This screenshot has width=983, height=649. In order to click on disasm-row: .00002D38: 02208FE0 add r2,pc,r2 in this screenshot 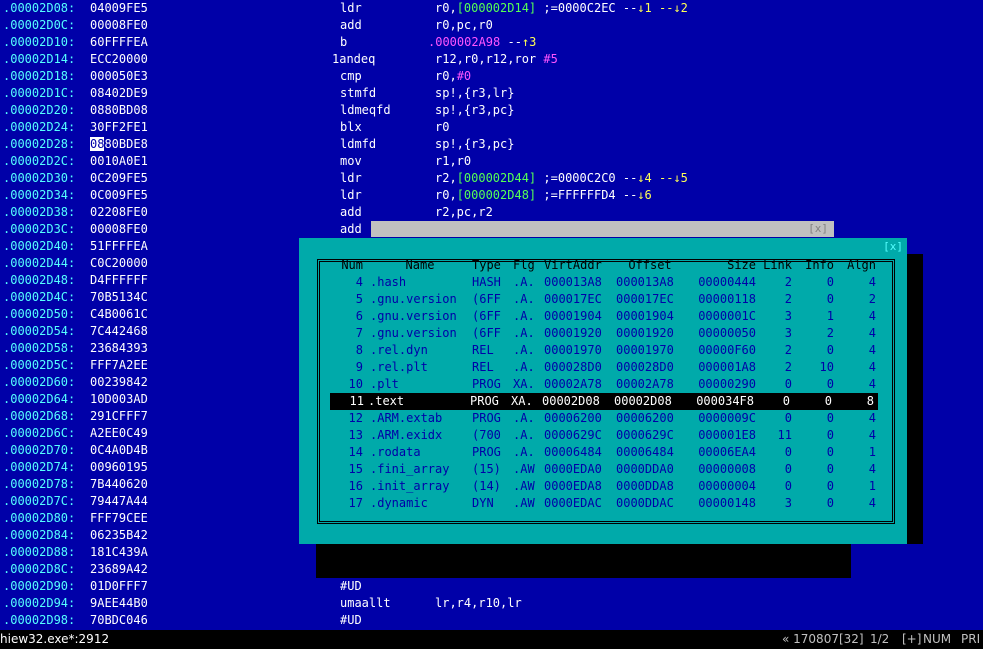, I will do `click(491, 212)`.